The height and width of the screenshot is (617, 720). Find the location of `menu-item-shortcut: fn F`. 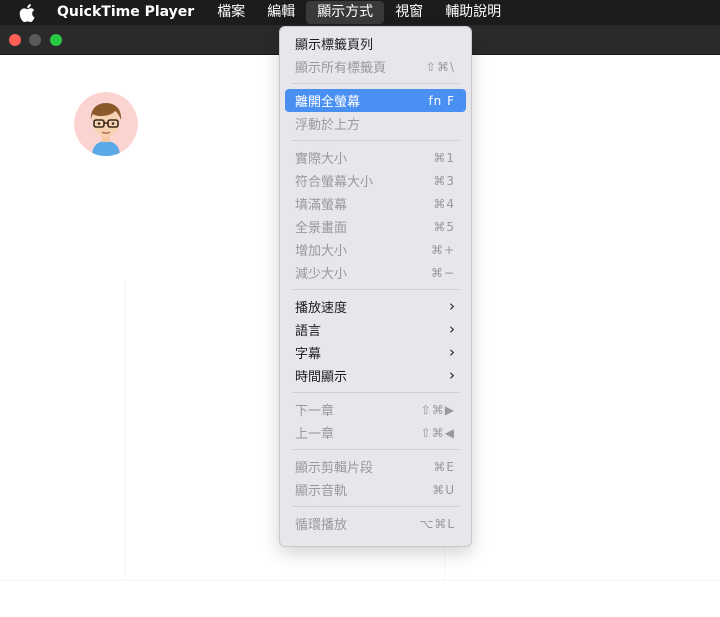

menu-item-shortcut: fn F is located at coordinates (441, 100).